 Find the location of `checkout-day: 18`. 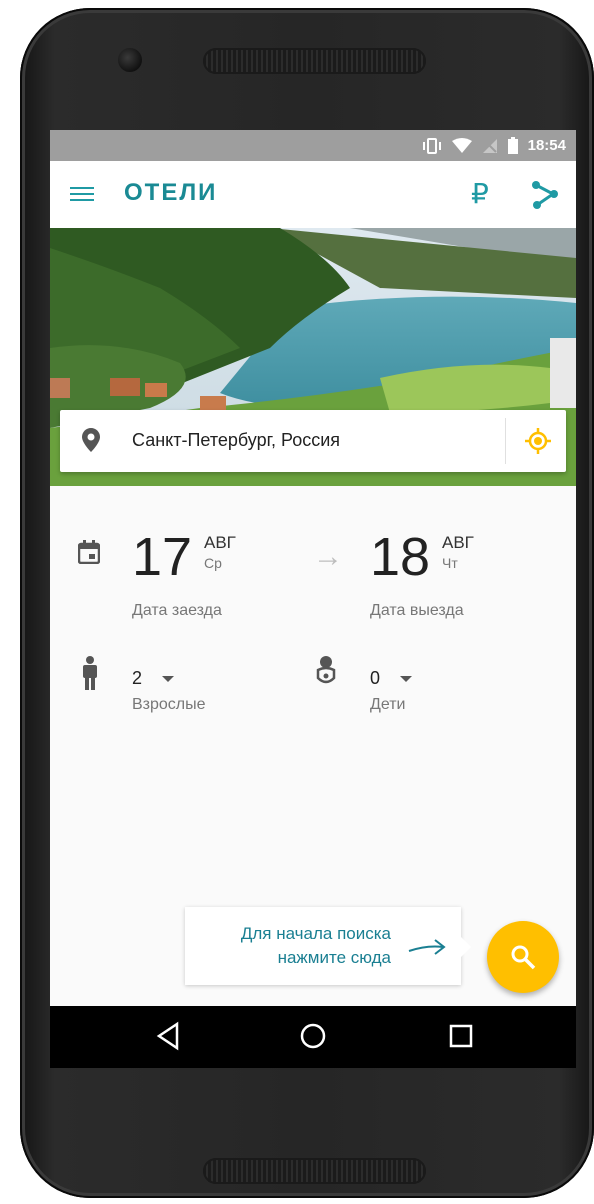

checkout-day: 18 is located at coordinates (400, 557).